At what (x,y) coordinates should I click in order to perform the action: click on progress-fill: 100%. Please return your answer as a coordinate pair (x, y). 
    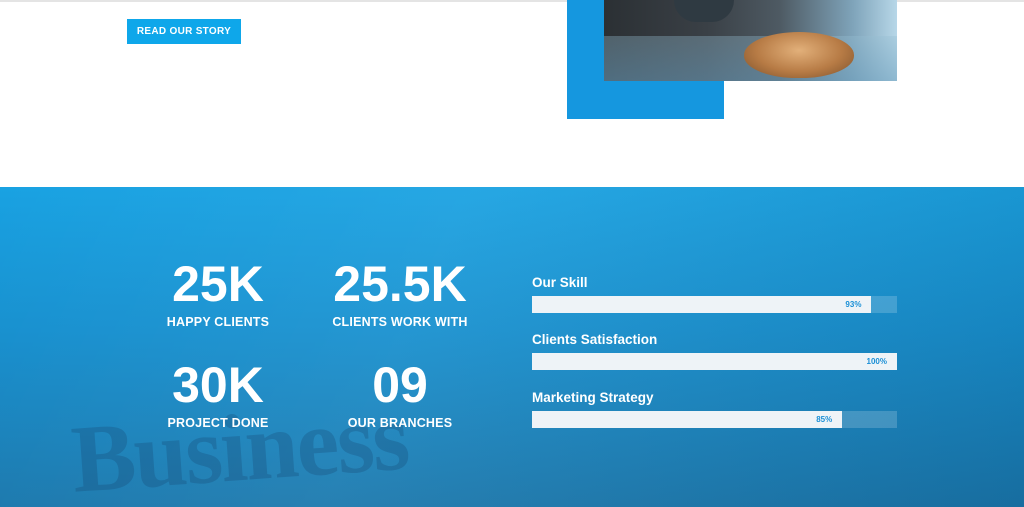
    Looking at the image, I should click on (714, 361).